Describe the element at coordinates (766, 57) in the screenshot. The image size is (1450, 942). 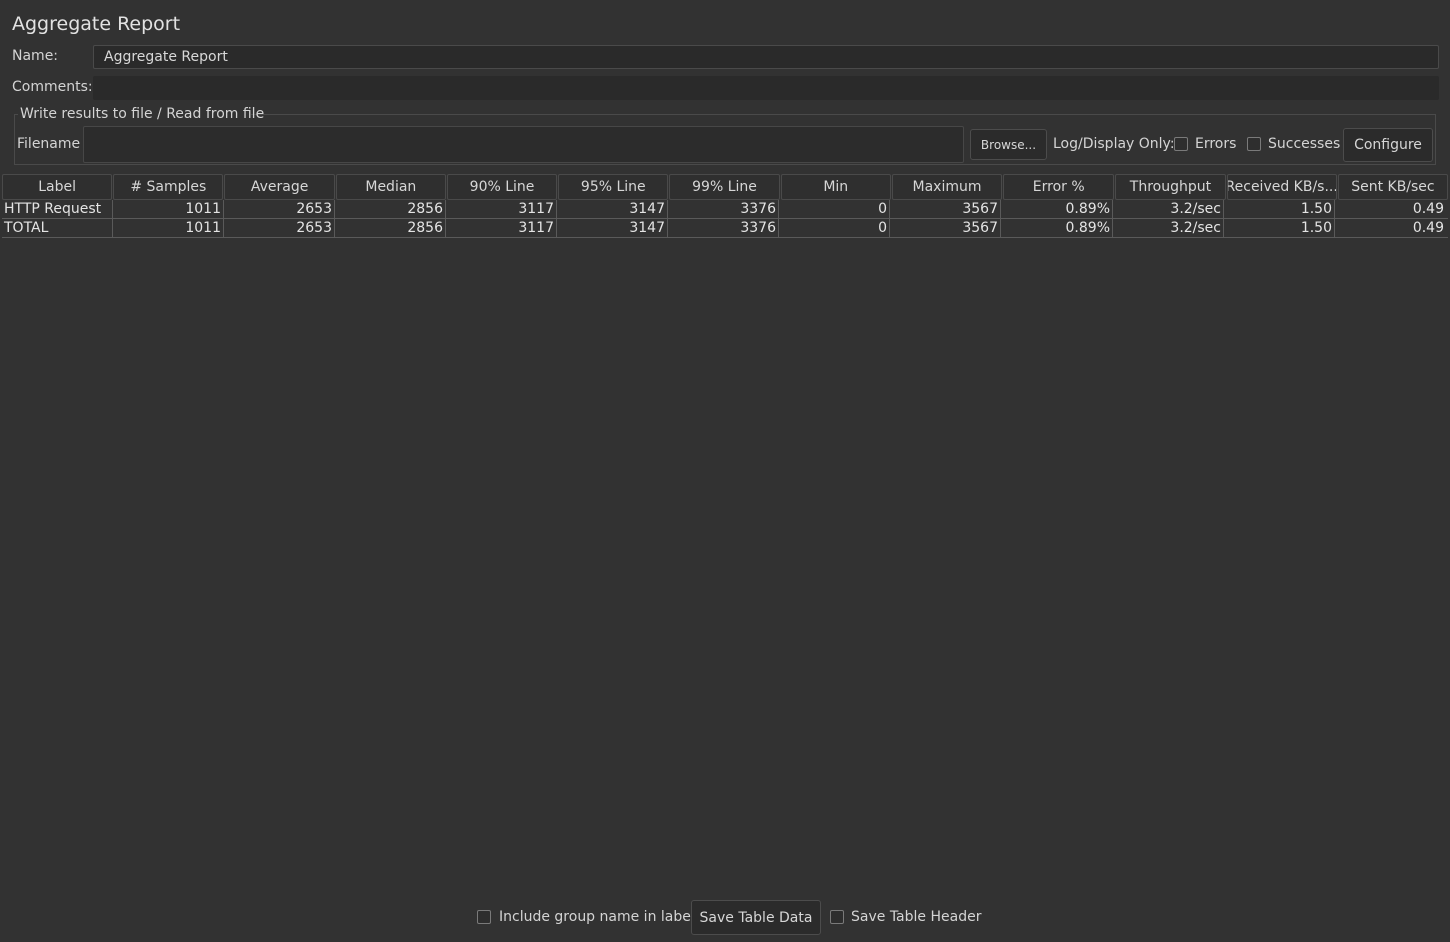
I see `name-input` at that location.